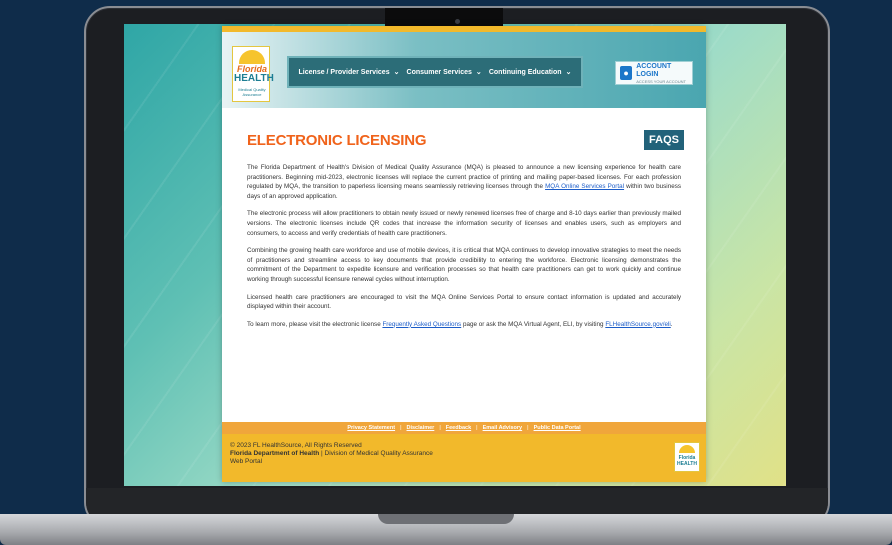  I want to click on footer-link-privacy: Privacy Statement, so click(371, 428).